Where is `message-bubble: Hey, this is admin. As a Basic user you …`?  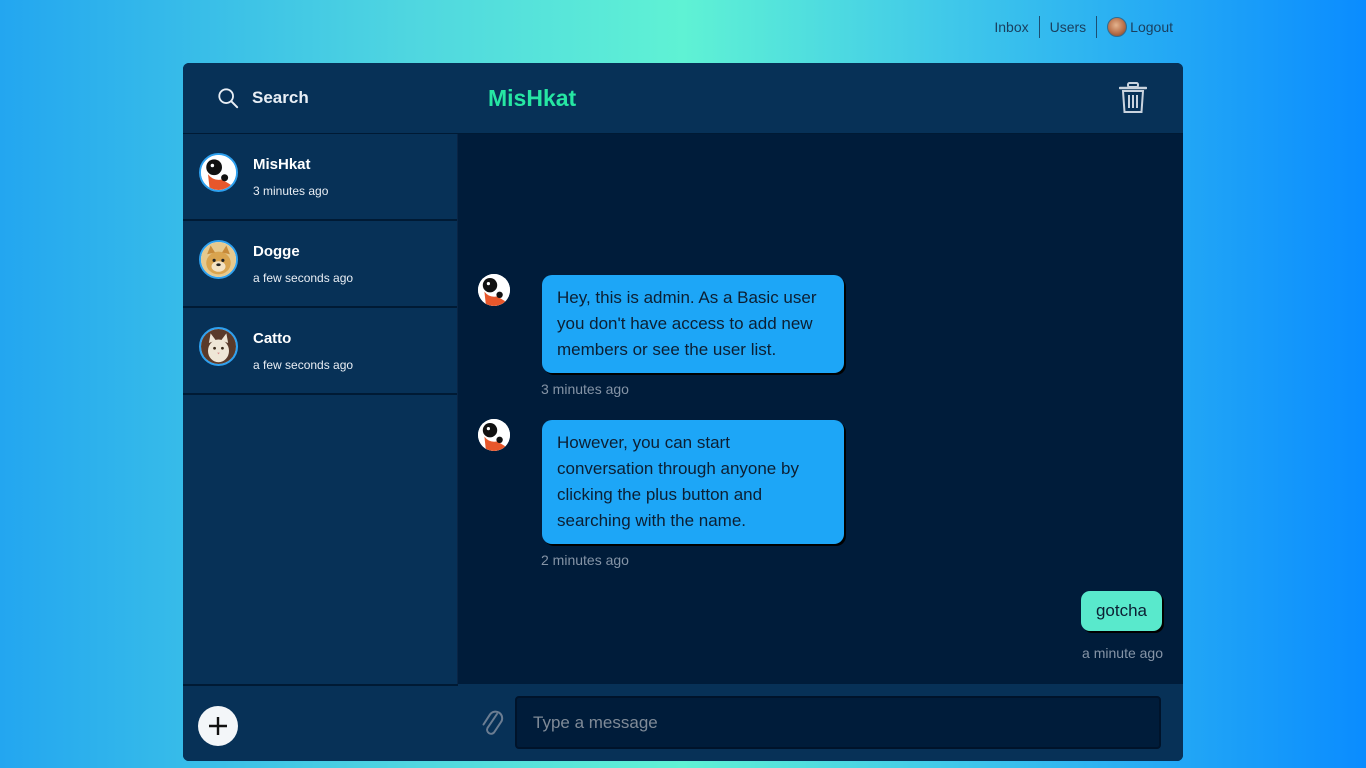
message-bubble: Hey, this is admin. As a Basic user you … is located at coordinates (693, 324).